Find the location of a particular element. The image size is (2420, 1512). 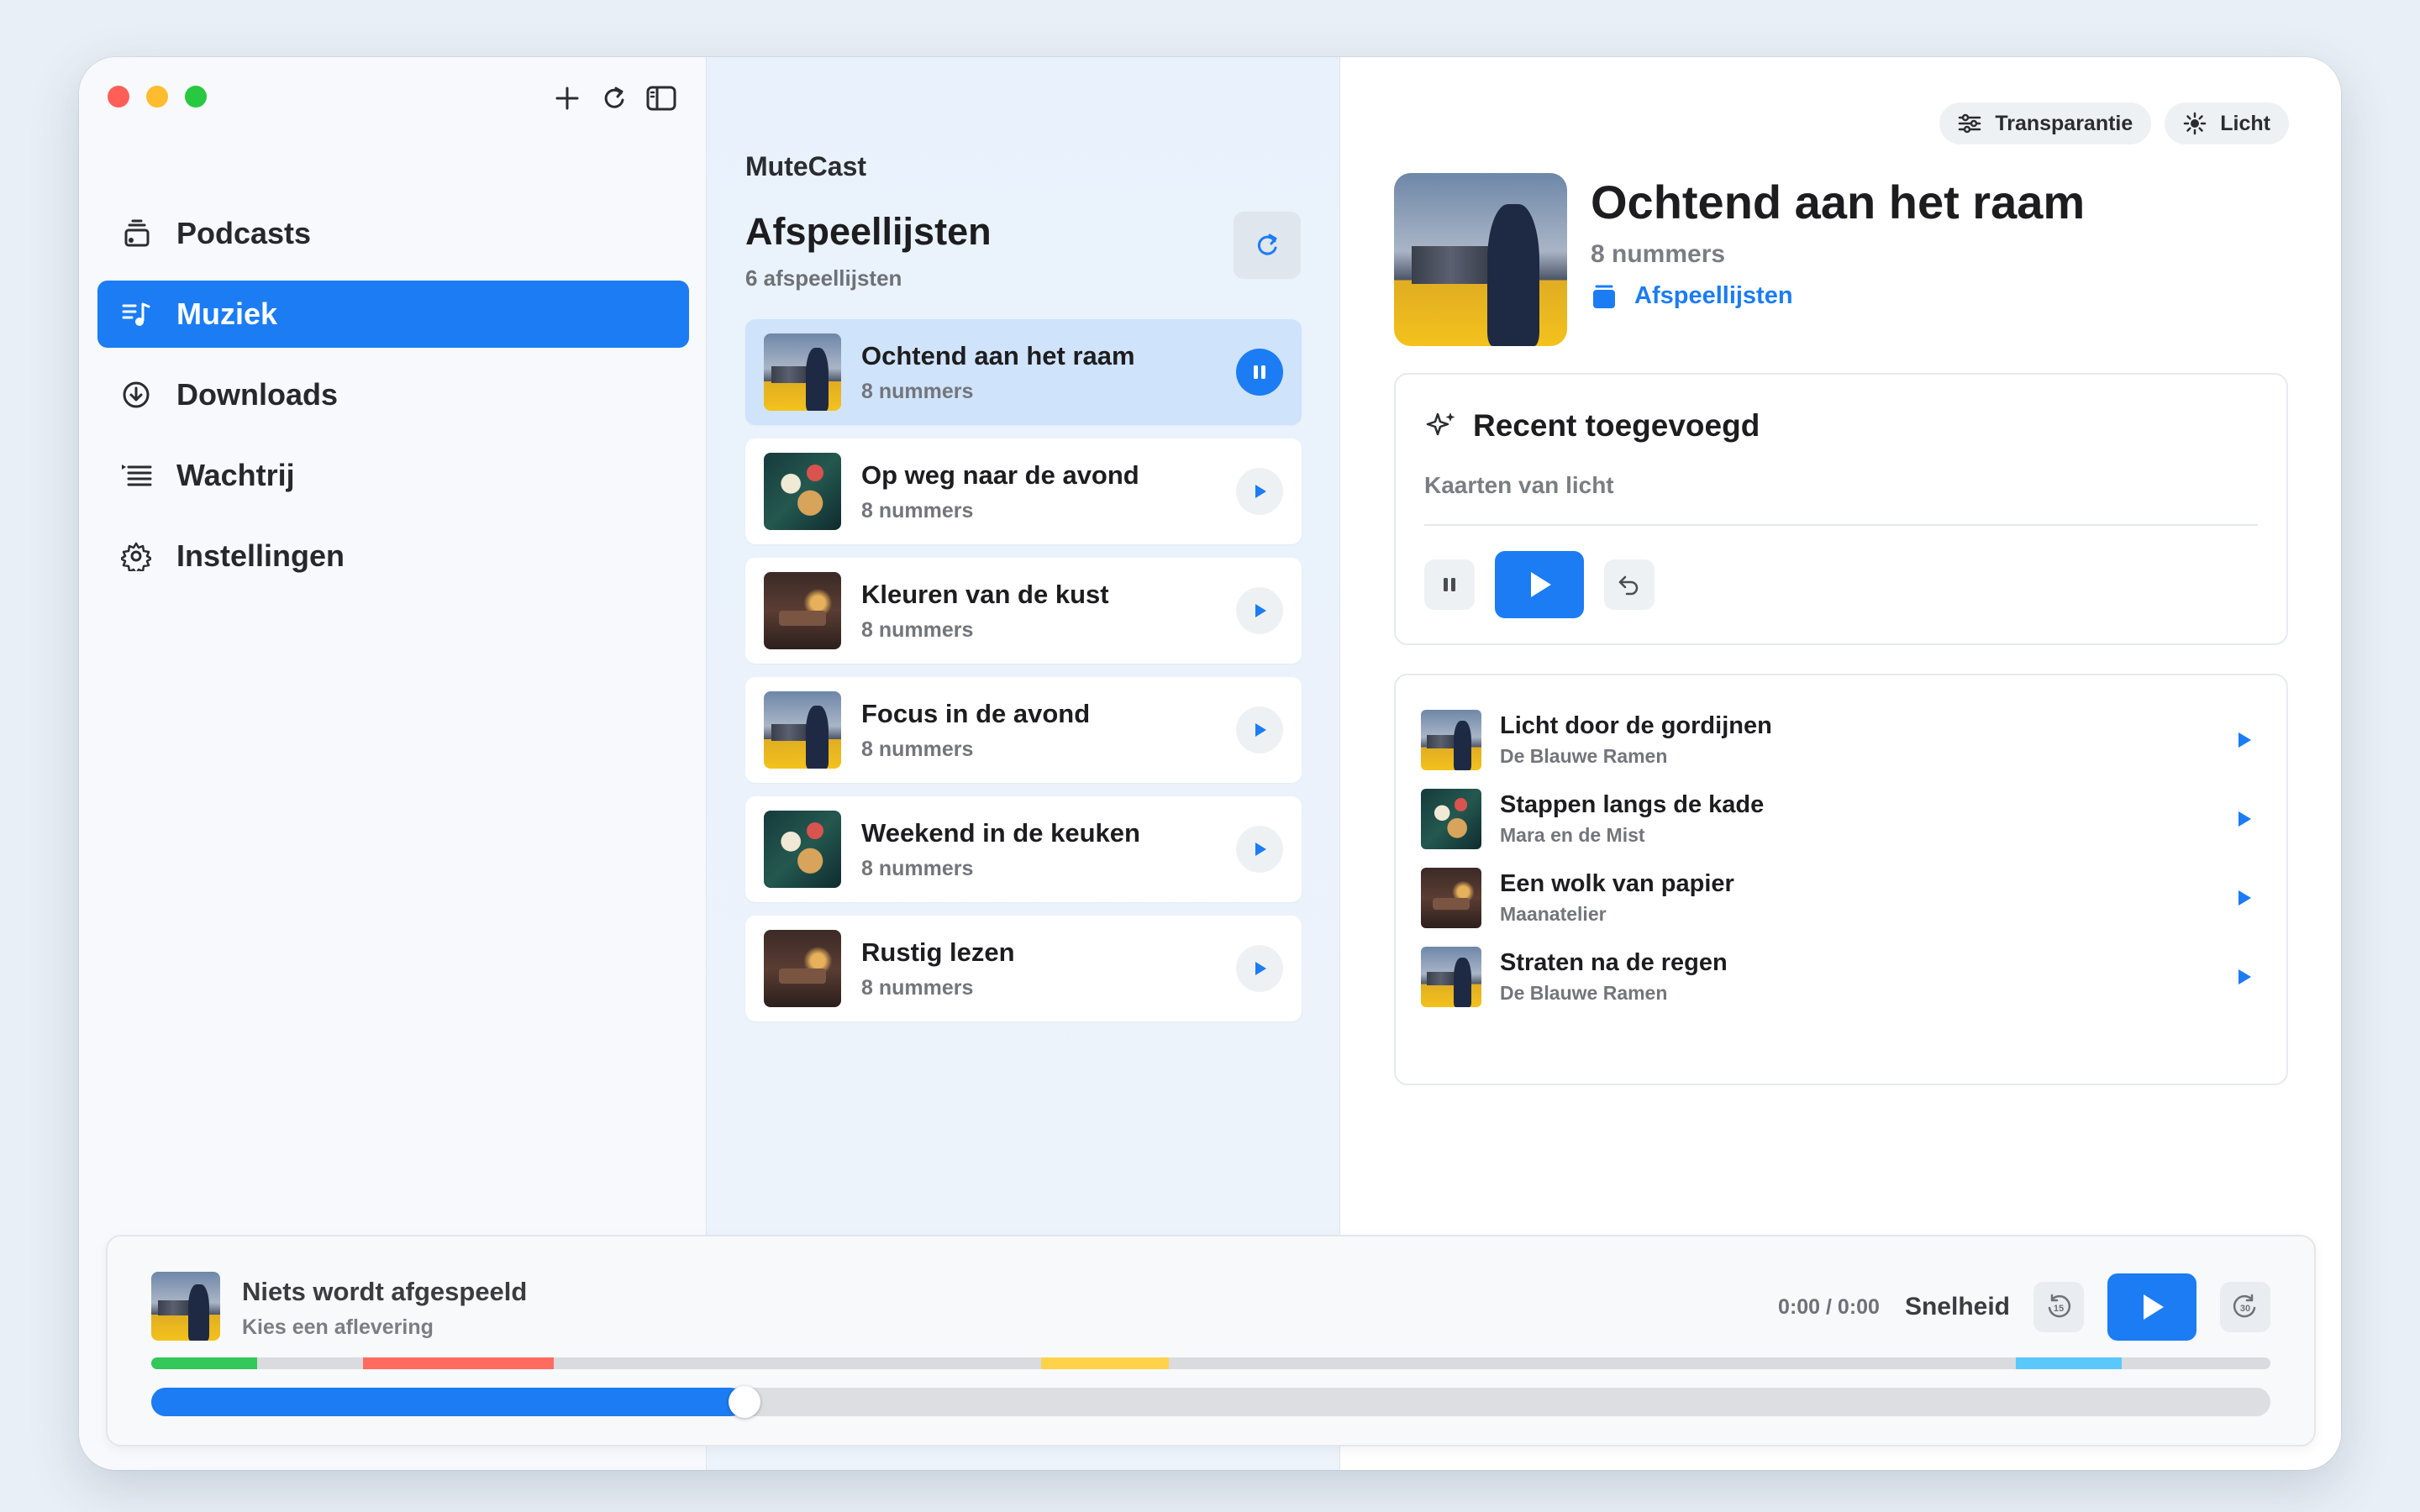

track-artist: Maanatelier is located at coordinates (1554, 914).